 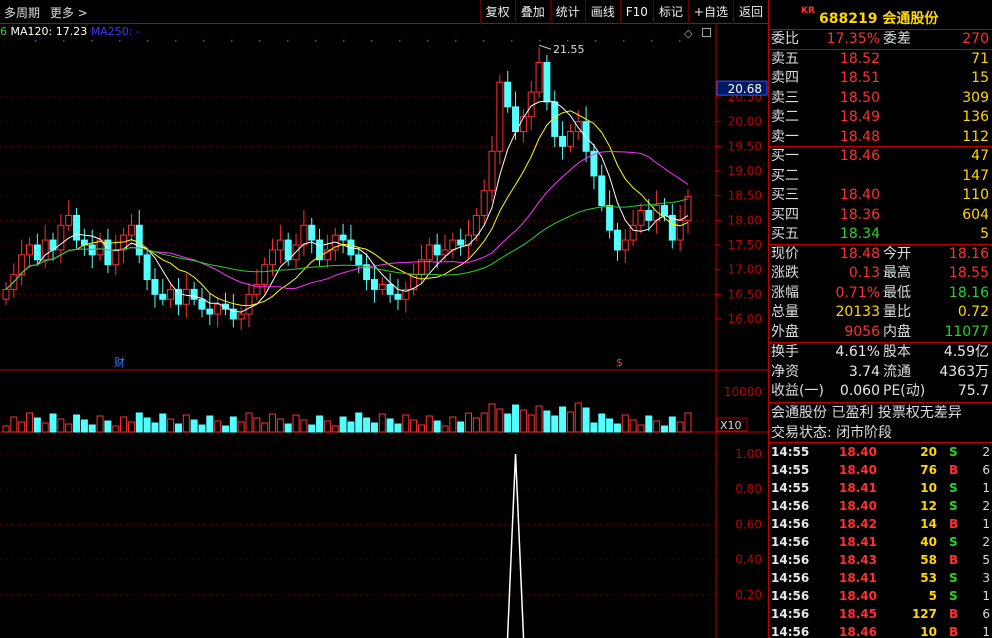 What do you see at coordinates (897, 292) in the screenshot?
I see `quote-label: 最低` at bounding box center [897, 292].